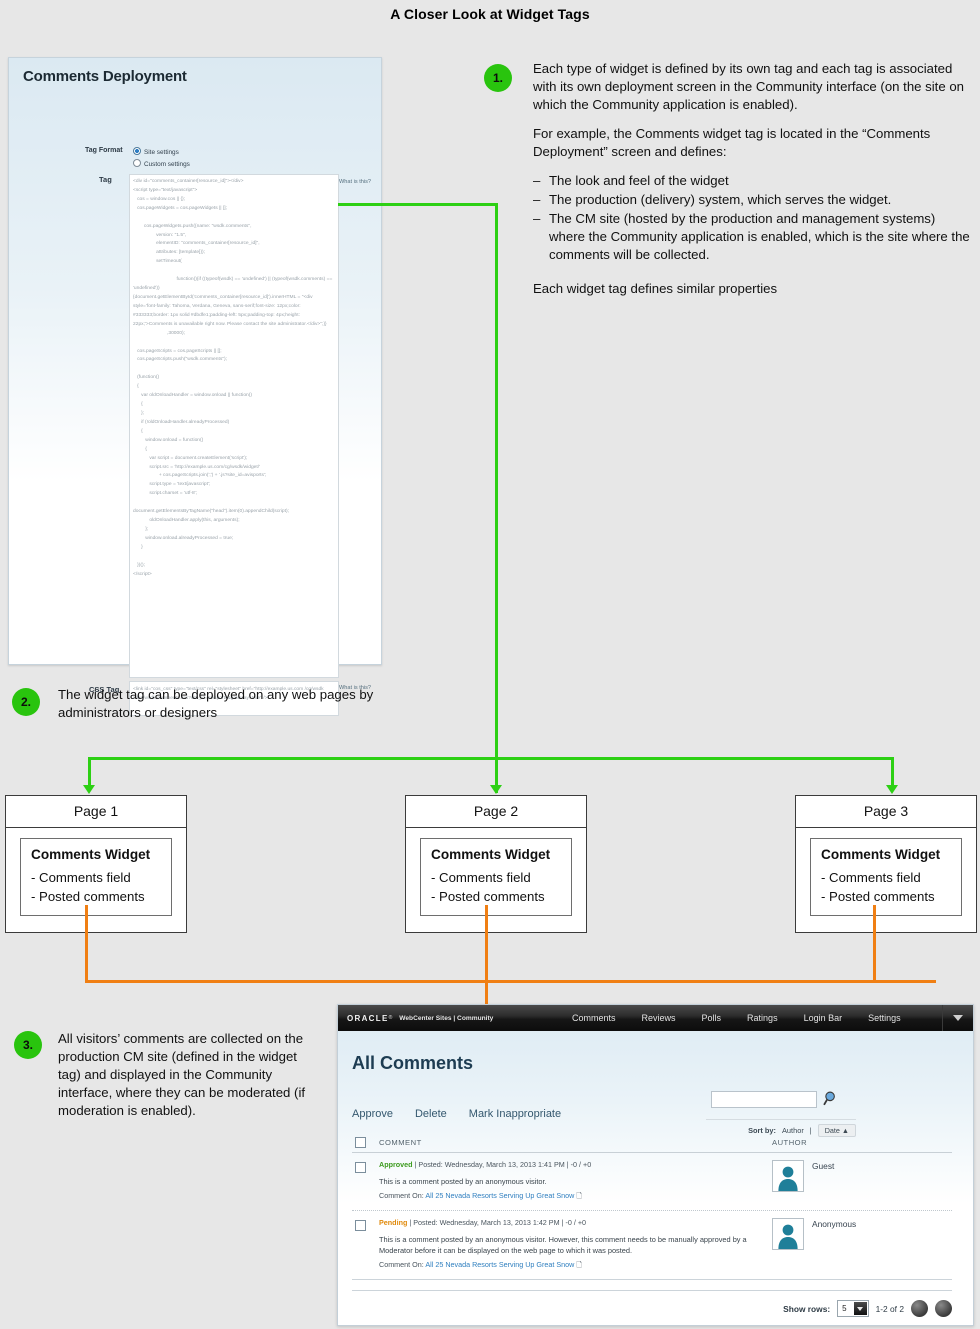  Describe the element at coordinates (28, 1045) in the screenshot. I see `step-3-badge: 3.` at that location.